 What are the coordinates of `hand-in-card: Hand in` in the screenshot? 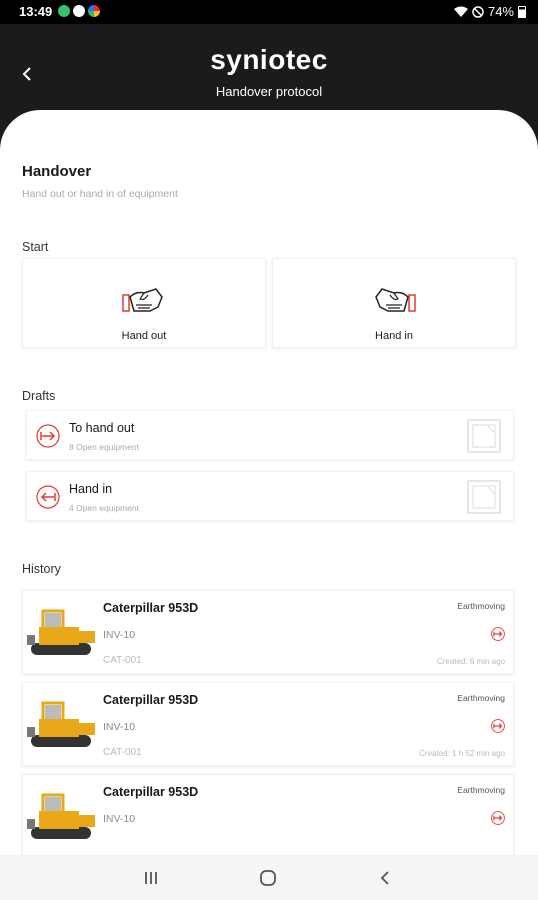 It's located at (394, 303).